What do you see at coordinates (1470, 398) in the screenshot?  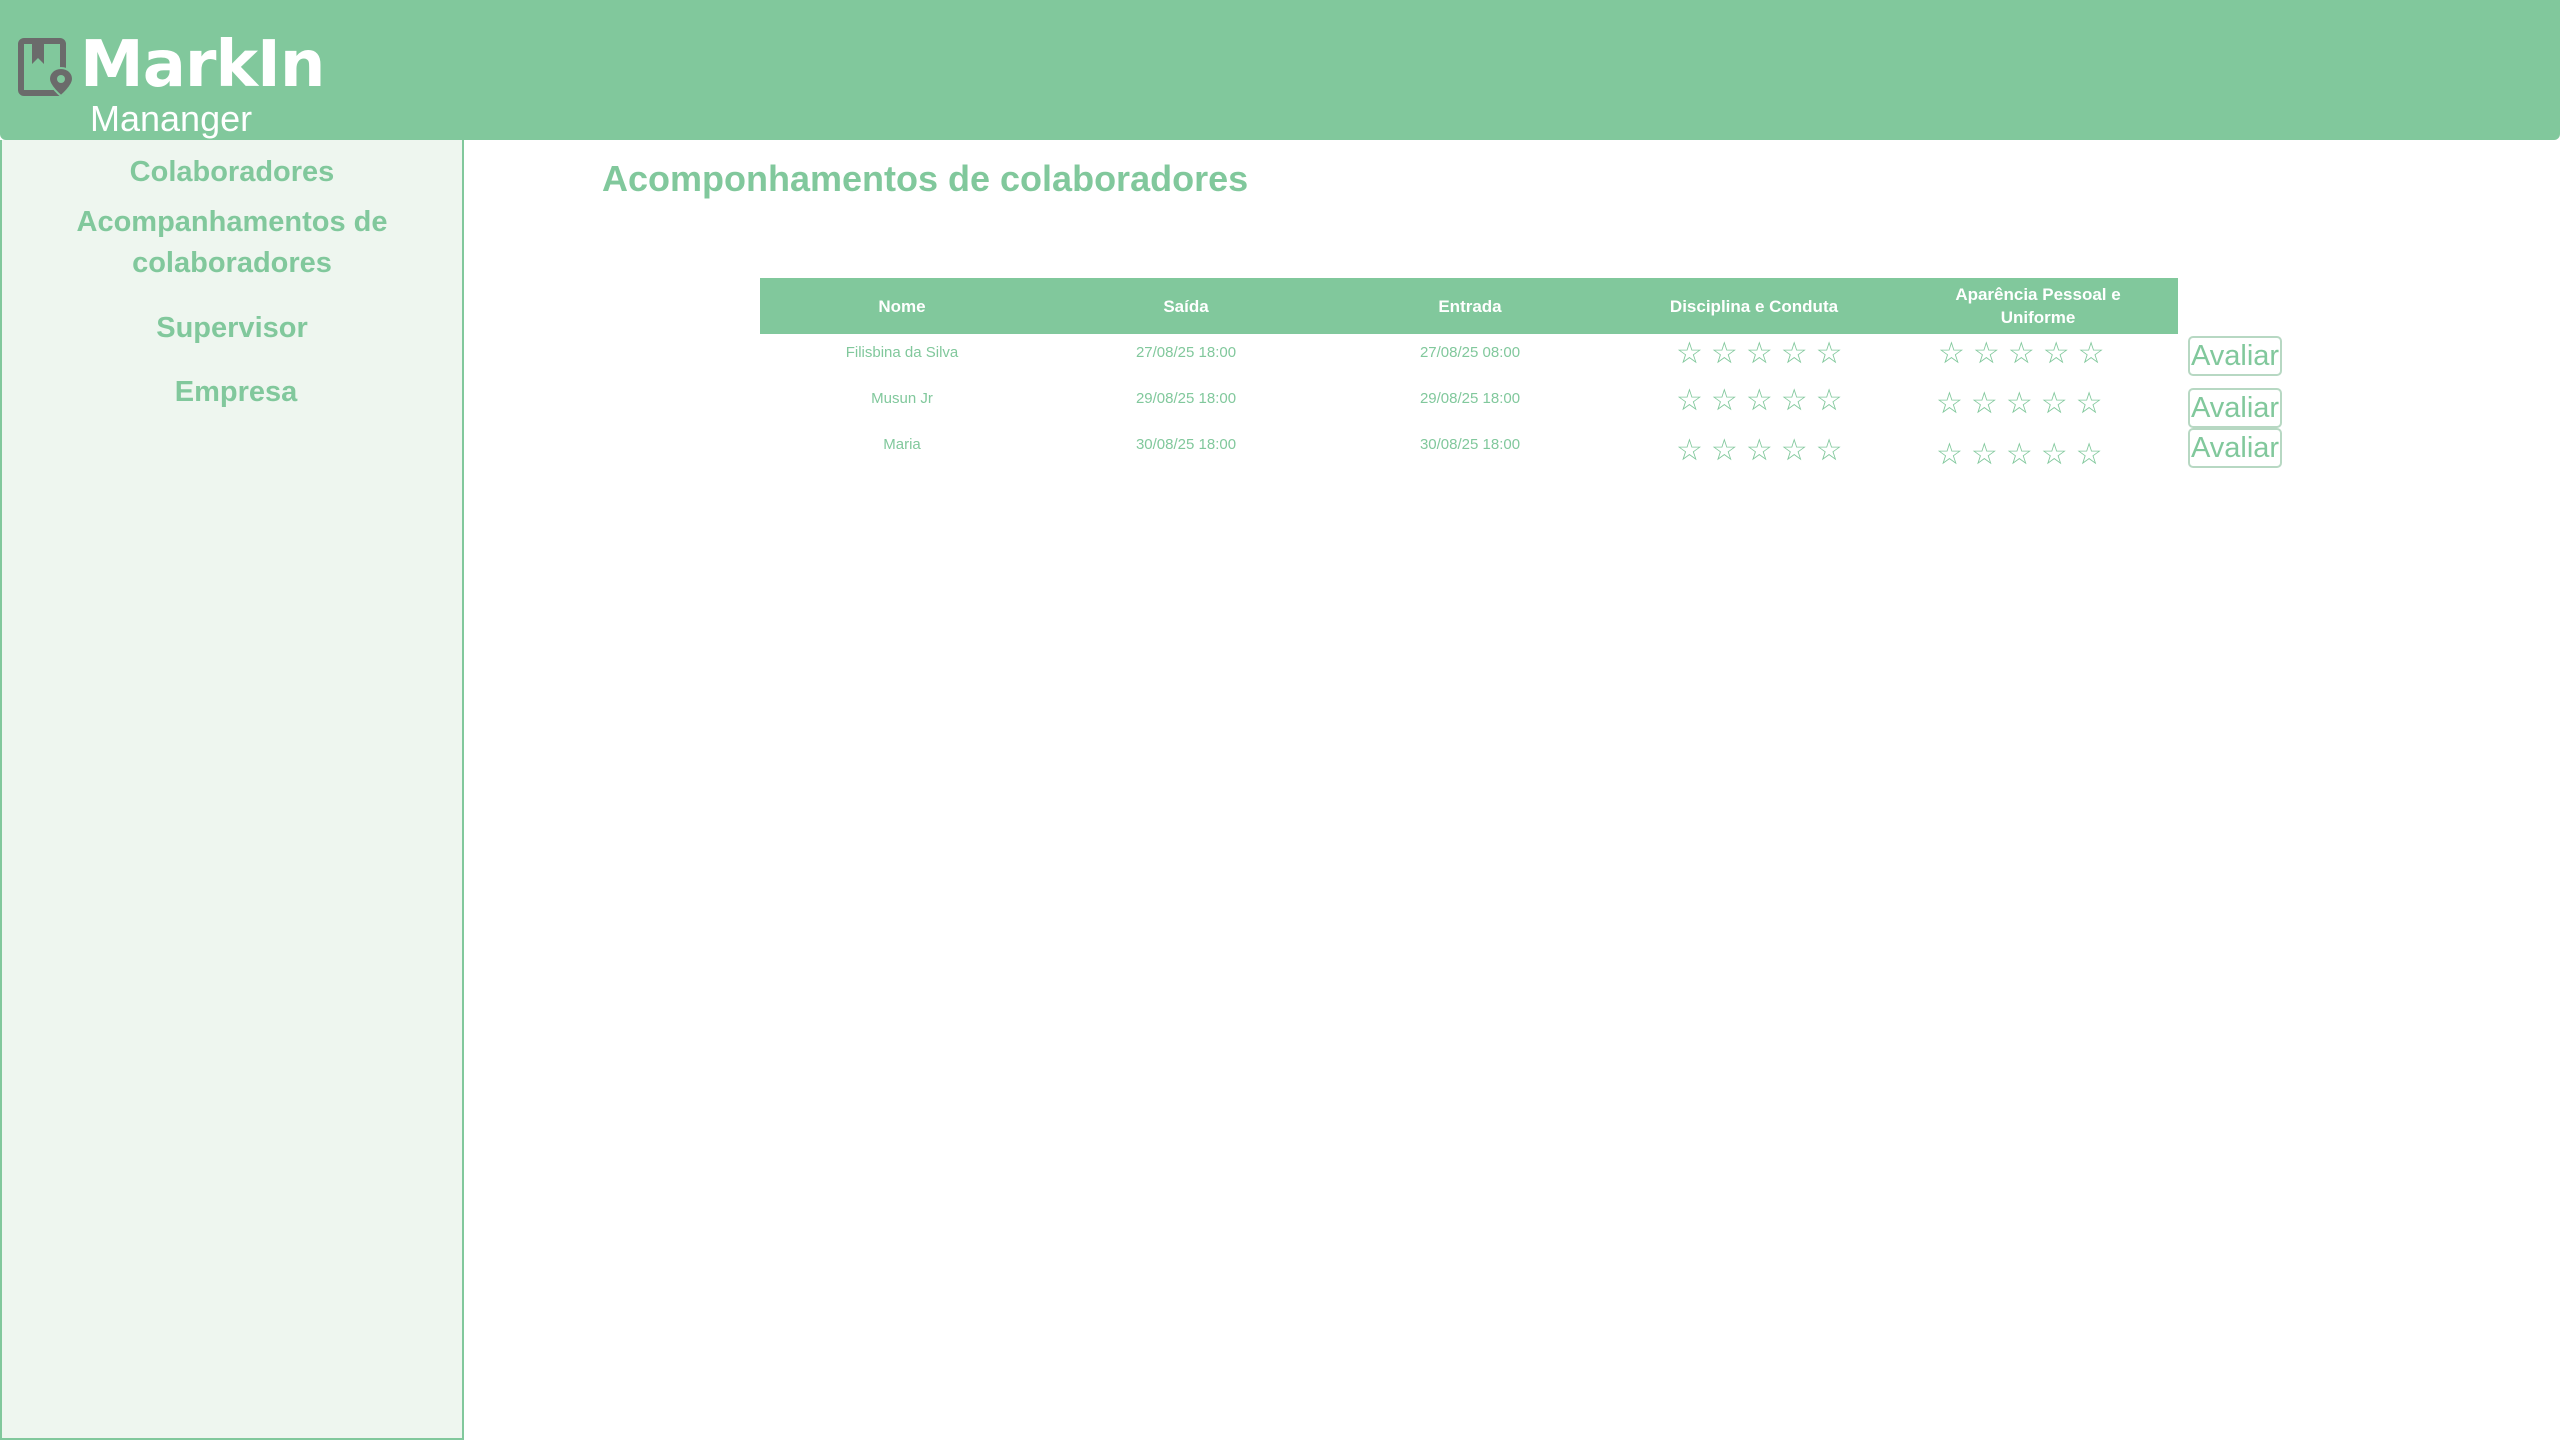 I see `cell-entrada: 29/08/25 18:00` at bounding box center [1470, 398].